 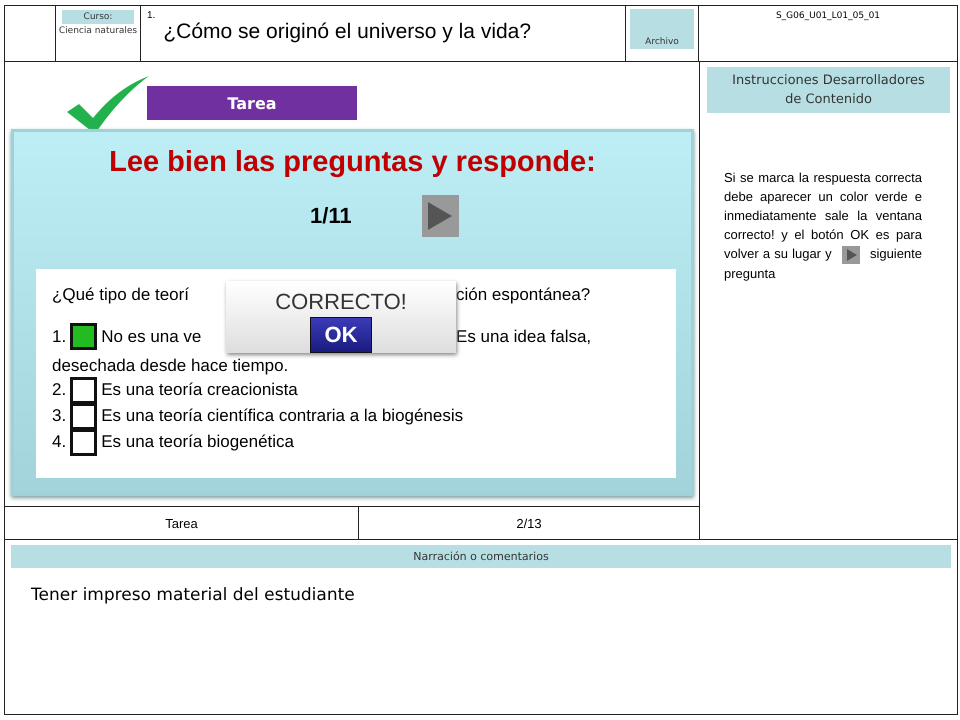 I want to click on slide-code: S_G06_U01_L01_05_01, so click(x=828, y=16).